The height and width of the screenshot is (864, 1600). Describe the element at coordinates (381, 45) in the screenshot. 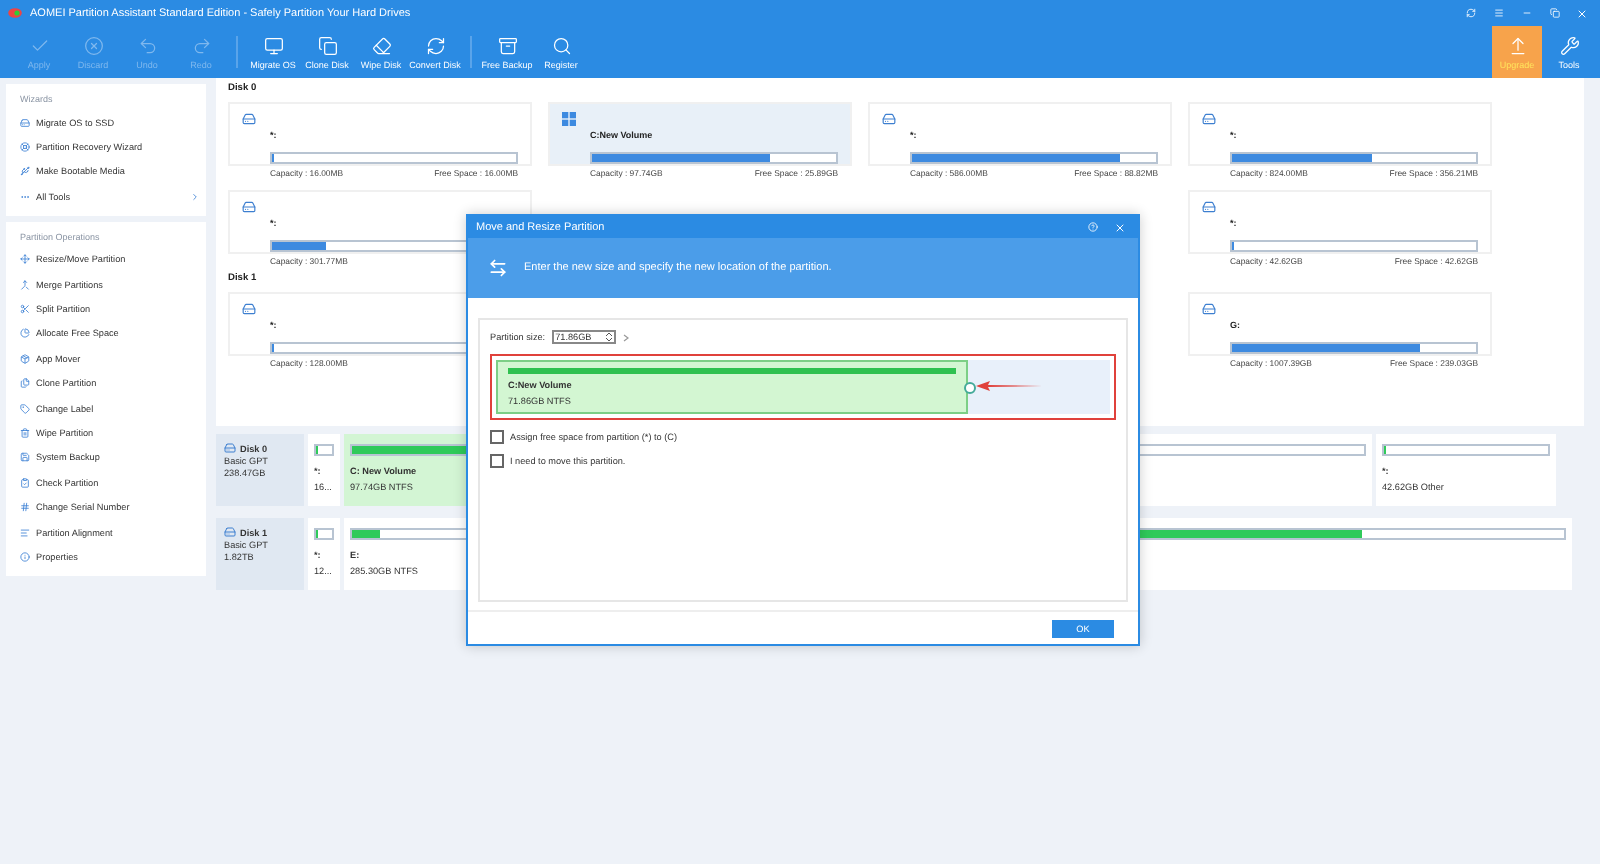

I see `eraser-icon` at that location.